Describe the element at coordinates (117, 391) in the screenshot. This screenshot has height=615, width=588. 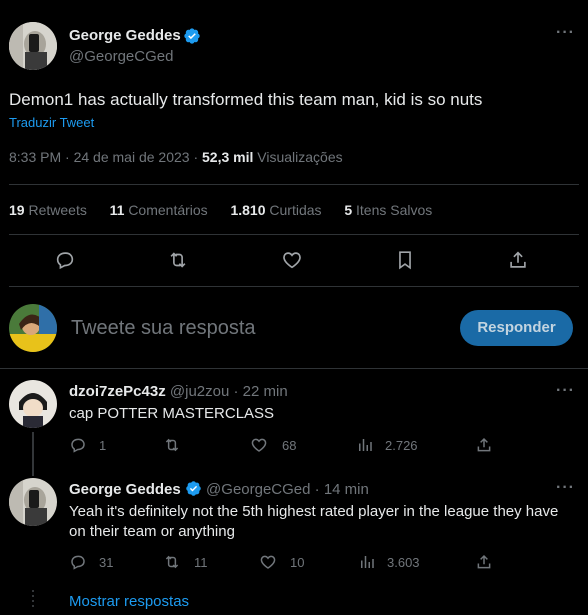
I see `reply-author-name: dzoi7zePc43z` at that location.